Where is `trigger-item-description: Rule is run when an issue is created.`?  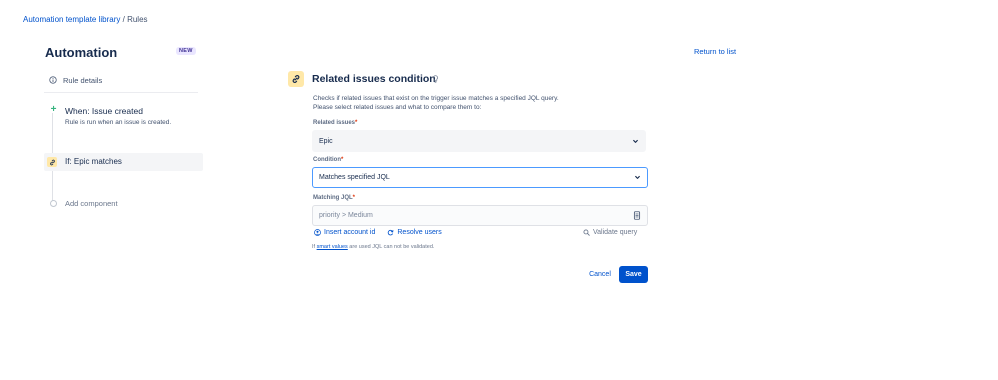 trigger-item-description: Rule is run when an issue is created. is located at coordinates (118, 122).